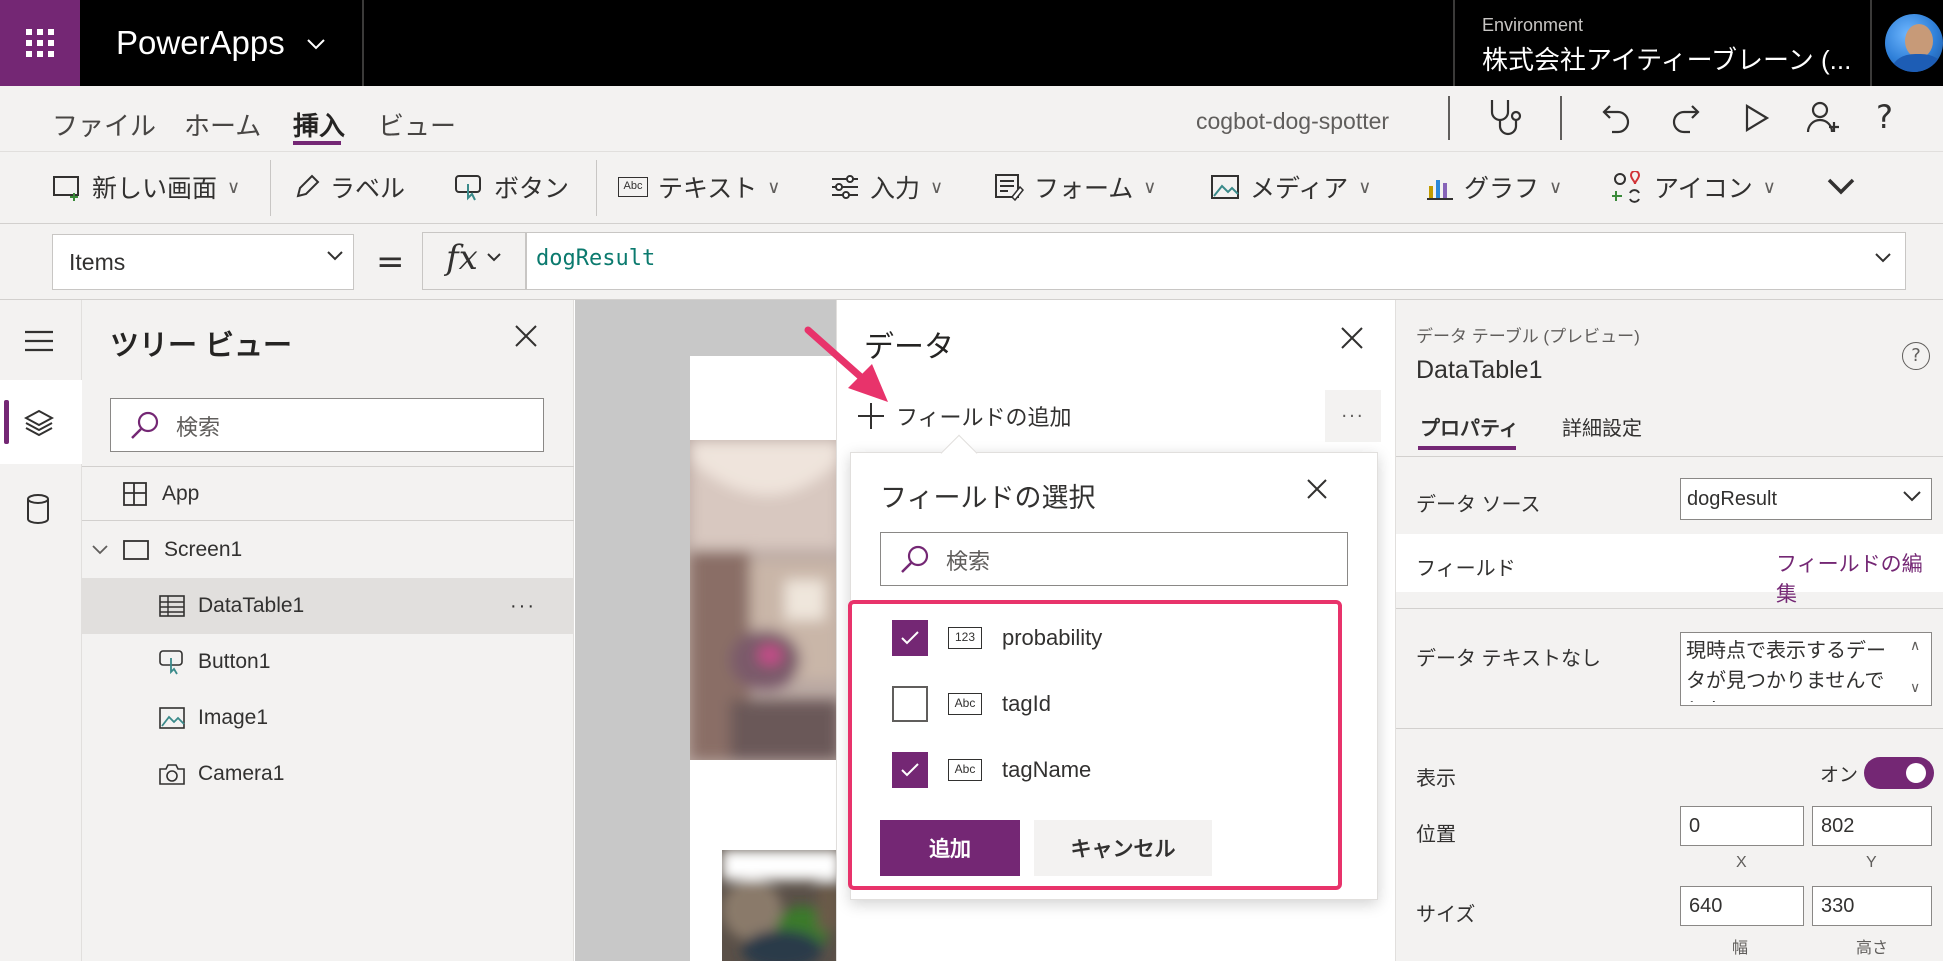 The width and height of the screenshot is (1943, 961). I want to click on image-icon, so click(1225, 187).